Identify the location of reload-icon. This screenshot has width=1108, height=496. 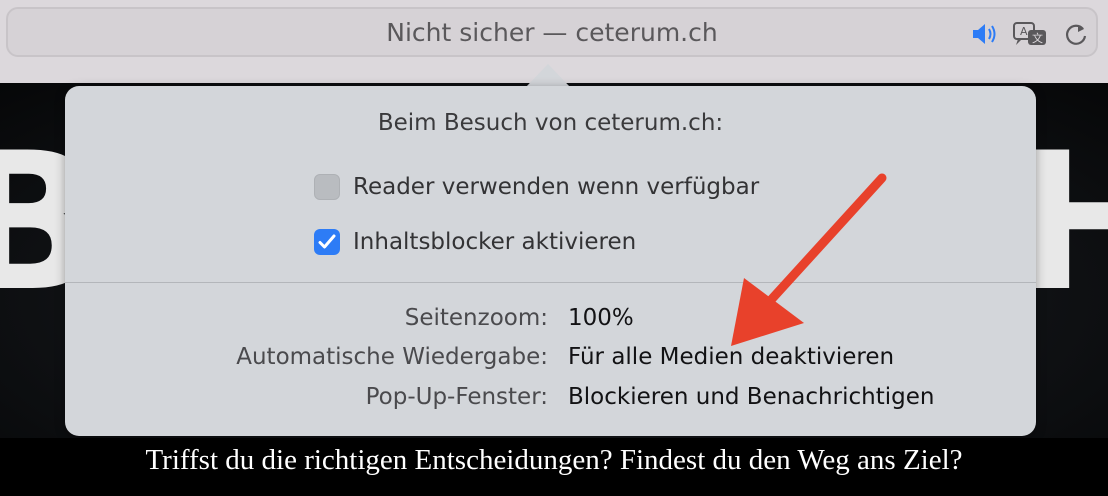
(1076, 34).